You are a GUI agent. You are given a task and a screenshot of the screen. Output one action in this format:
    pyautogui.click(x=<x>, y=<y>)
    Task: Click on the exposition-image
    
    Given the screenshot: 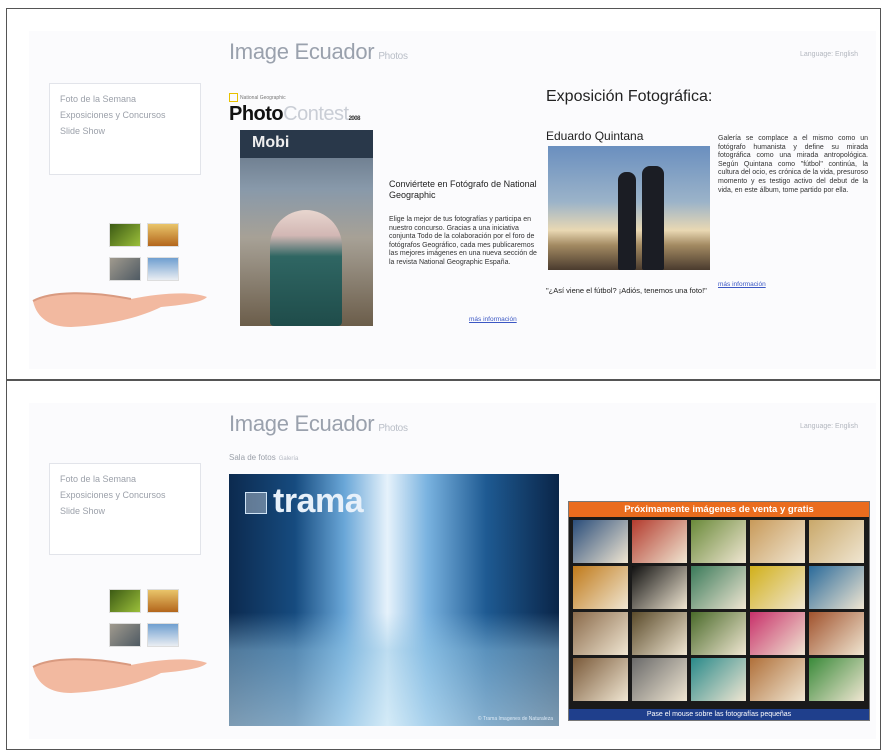 What is the action you would take?
    pyautogui.click(x=629, y=208)
    